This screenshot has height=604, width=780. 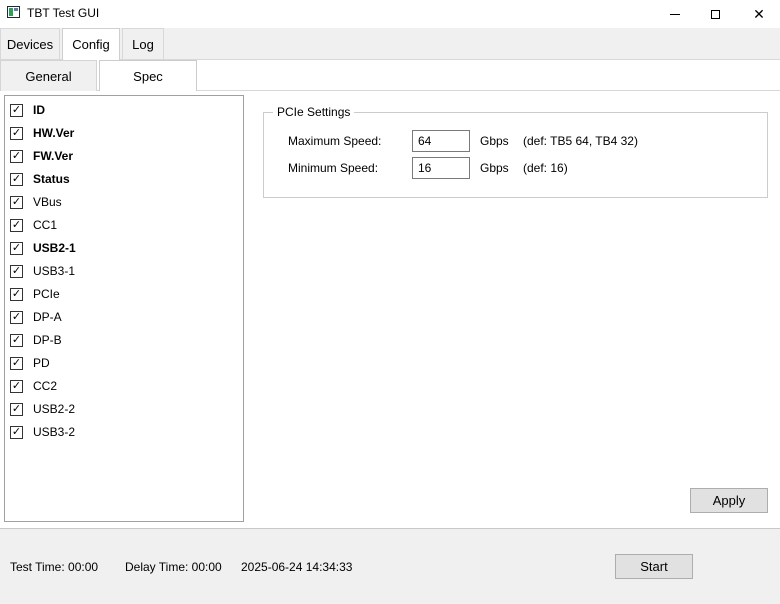 I want to click on column-item-status: ✓ Status, so click(x=40, y=179).